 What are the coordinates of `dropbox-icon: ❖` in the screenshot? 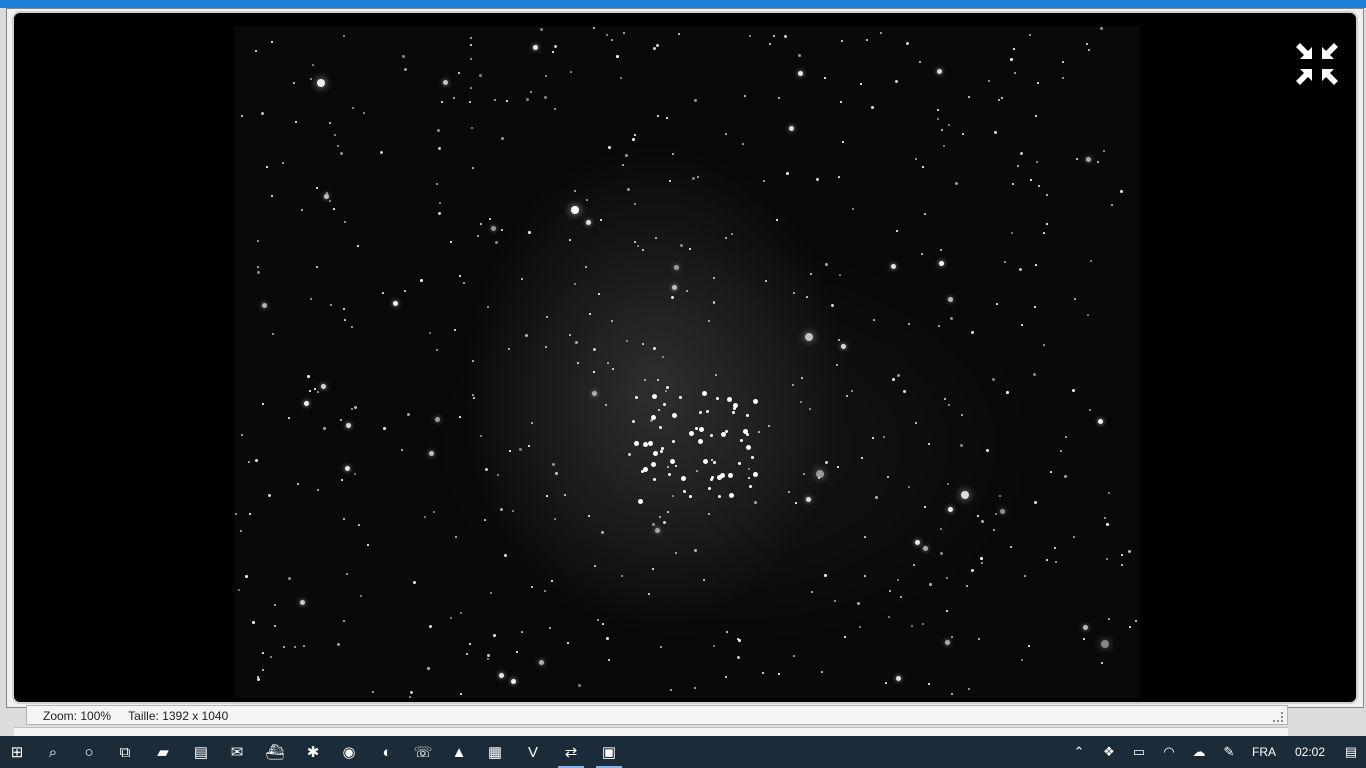 It's located at (1109, 752).